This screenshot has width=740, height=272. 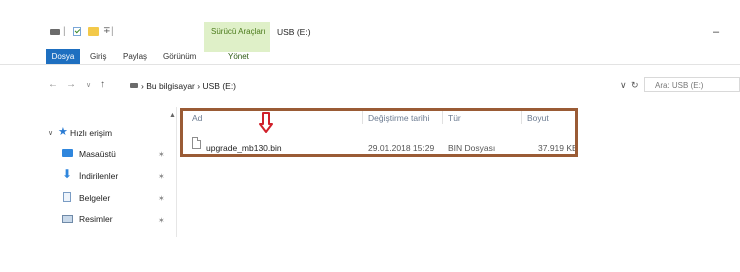 What do you see at coordinates (88, 85) in the screenshot?
I see `recent-locations-dropdown: ∨` at bounding box center [88, 85].